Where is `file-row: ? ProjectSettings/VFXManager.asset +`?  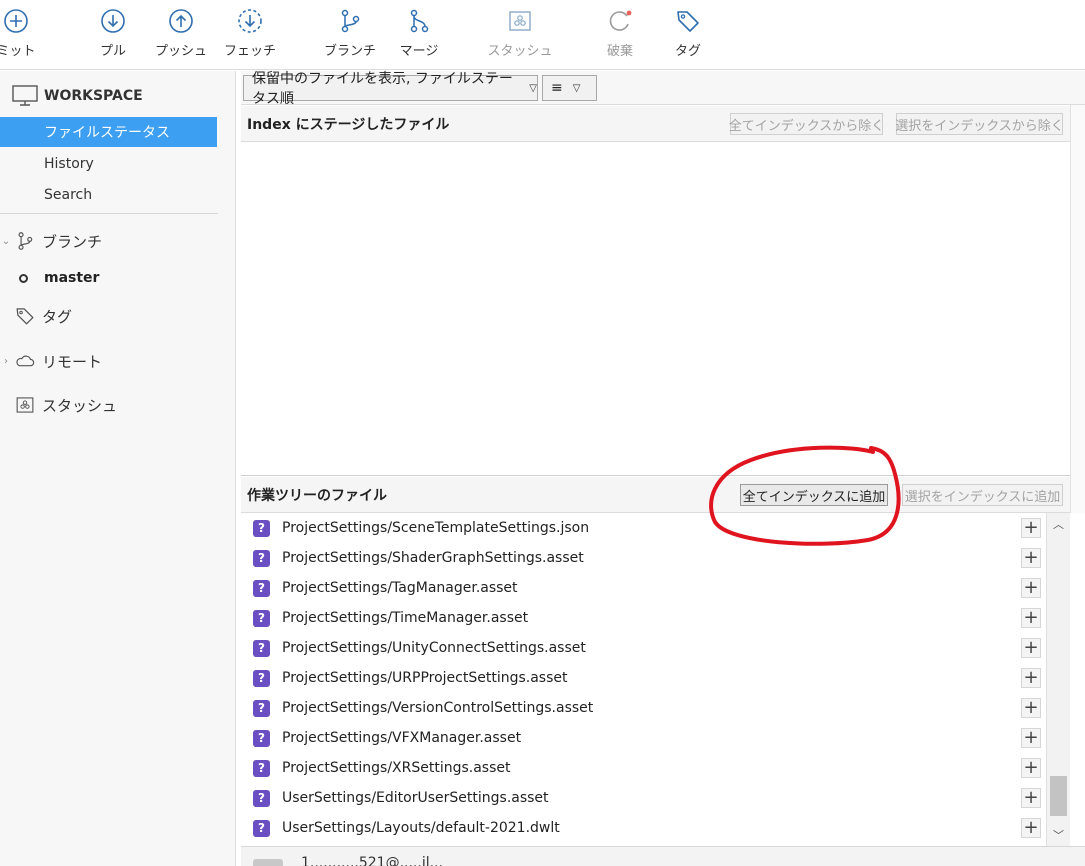 file-row: ? ProjectSettings/VFXManager.asset + is located at coordinates (643, 738).